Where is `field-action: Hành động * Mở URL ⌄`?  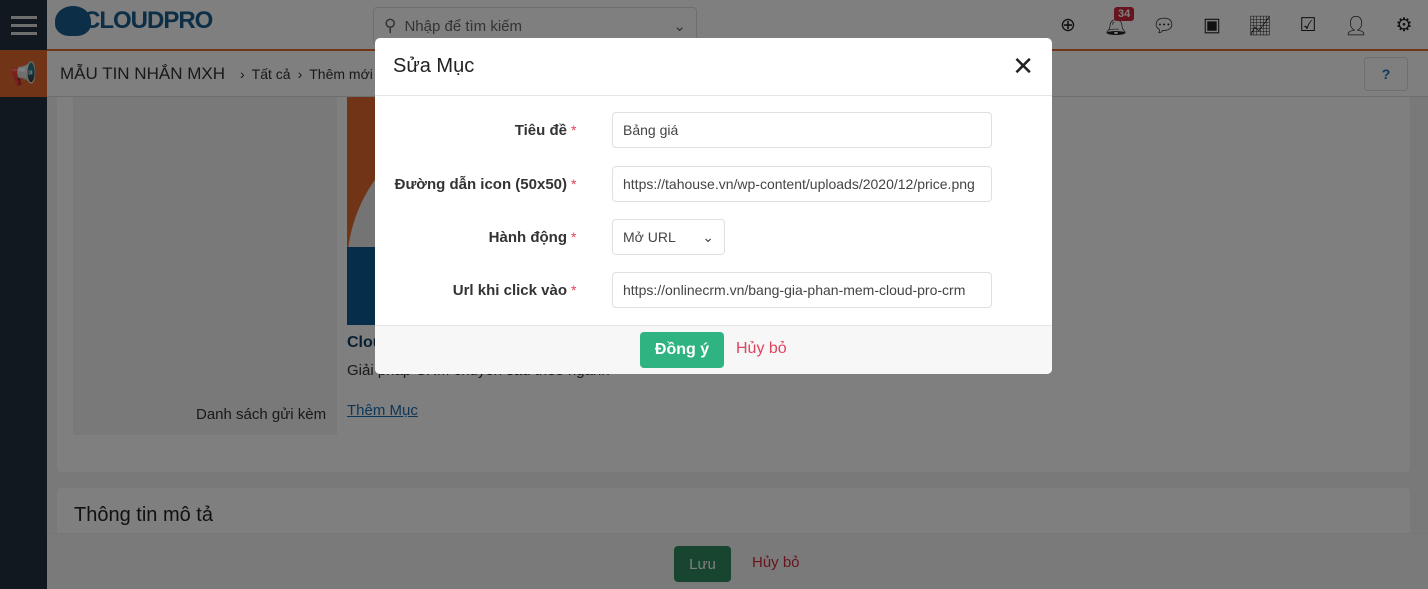
field-action: Hành động * Mở URL ⌄ is located at coordinates (713, 237).